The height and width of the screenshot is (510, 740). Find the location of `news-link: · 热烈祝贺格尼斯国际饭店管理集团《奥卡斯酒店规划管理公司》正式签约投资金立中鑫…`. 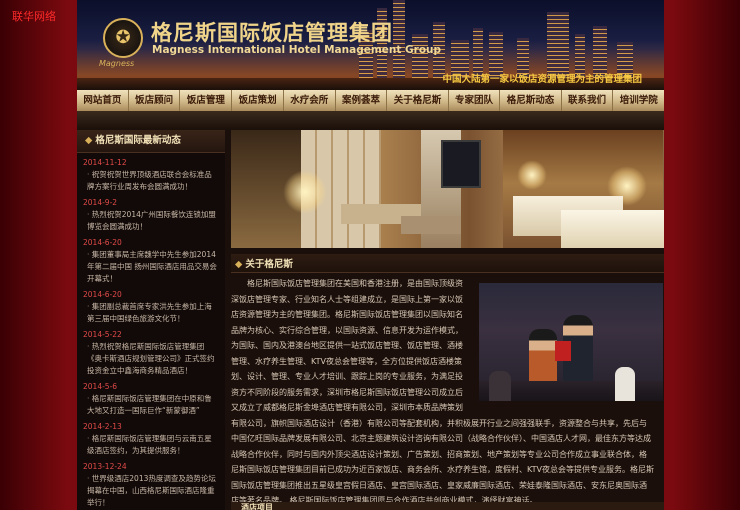

news-link: · 热烈祝贺格尼斯国际饭店管理集团《奥卡斯酒店规划管理公司》正式签约投资金立中鑫… is located at coordinates (151, 359).